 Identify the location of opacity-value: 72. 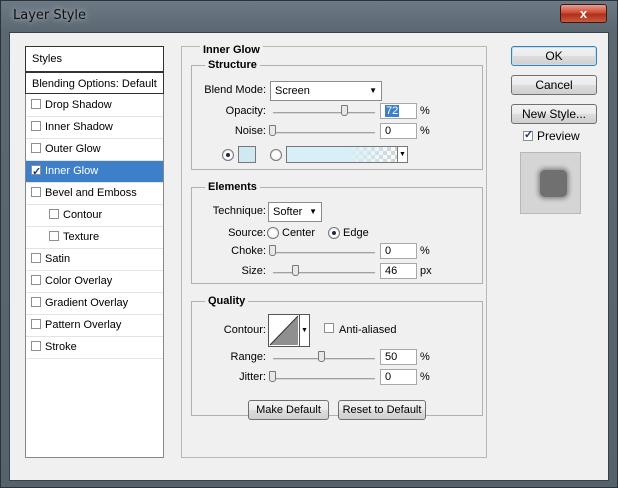
(392, 111).